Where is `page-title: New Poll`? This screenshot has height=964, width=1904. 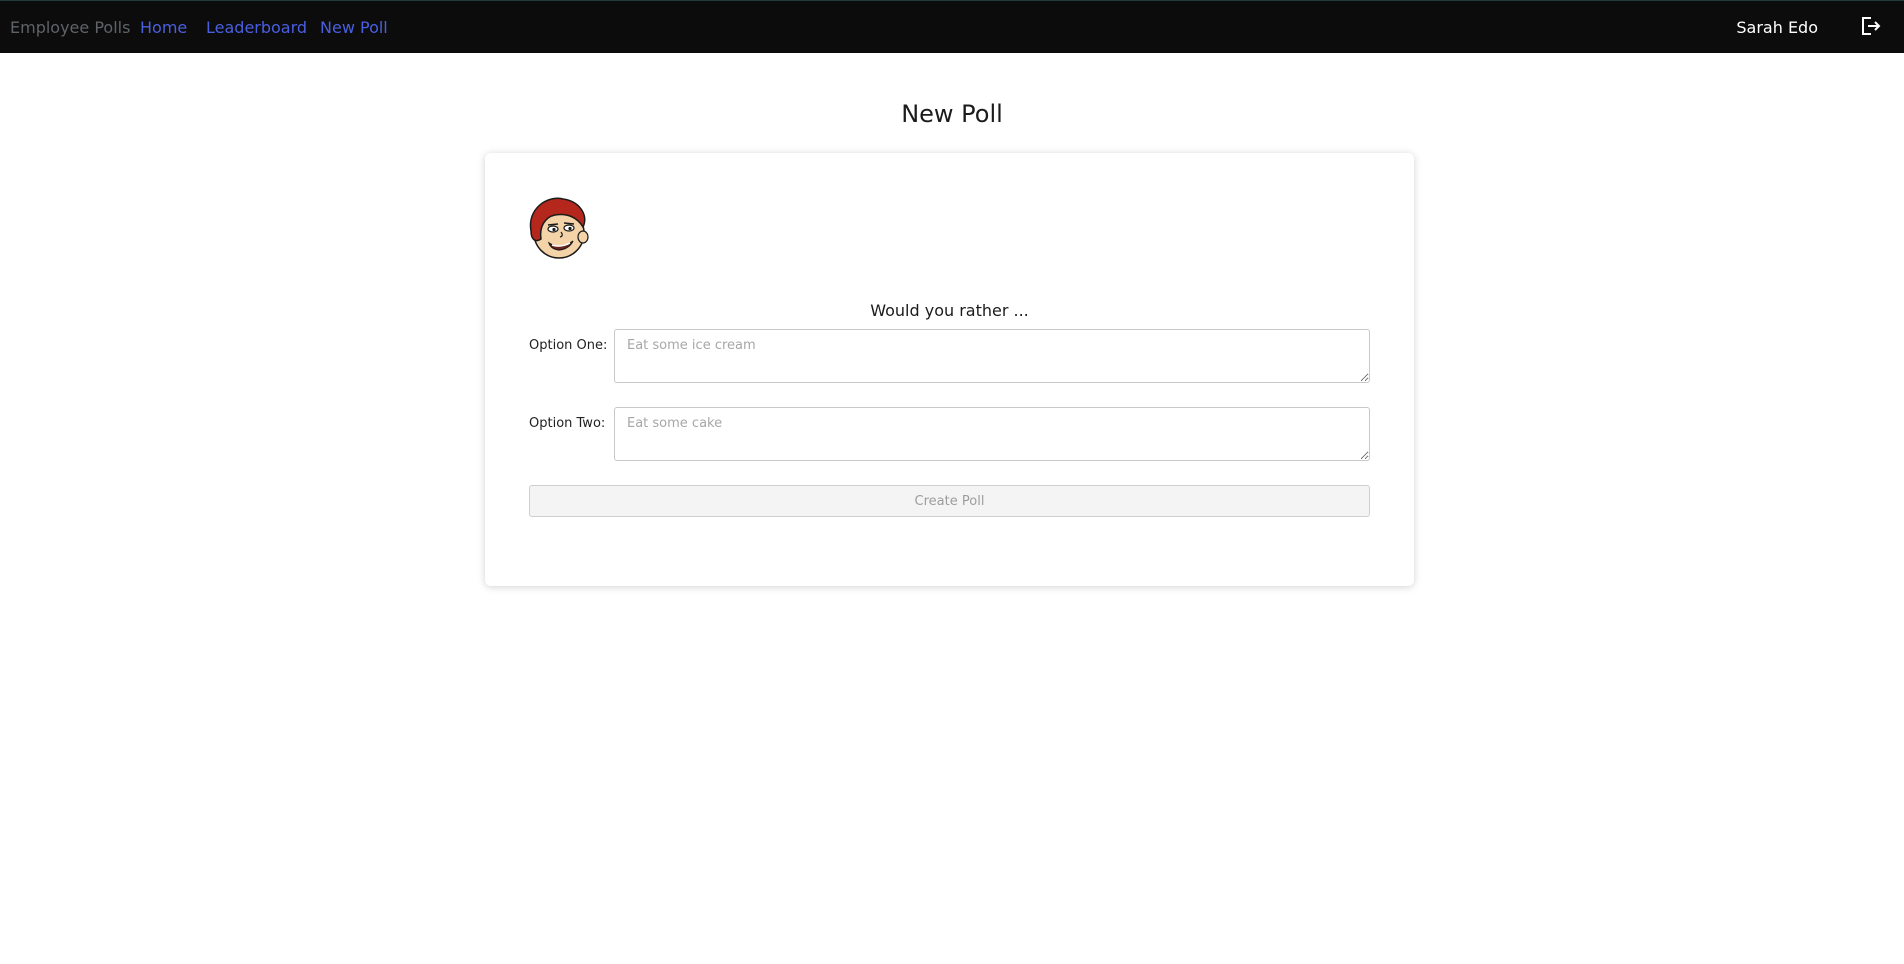 page-title: New Poll is located at coordinates (952, 114).